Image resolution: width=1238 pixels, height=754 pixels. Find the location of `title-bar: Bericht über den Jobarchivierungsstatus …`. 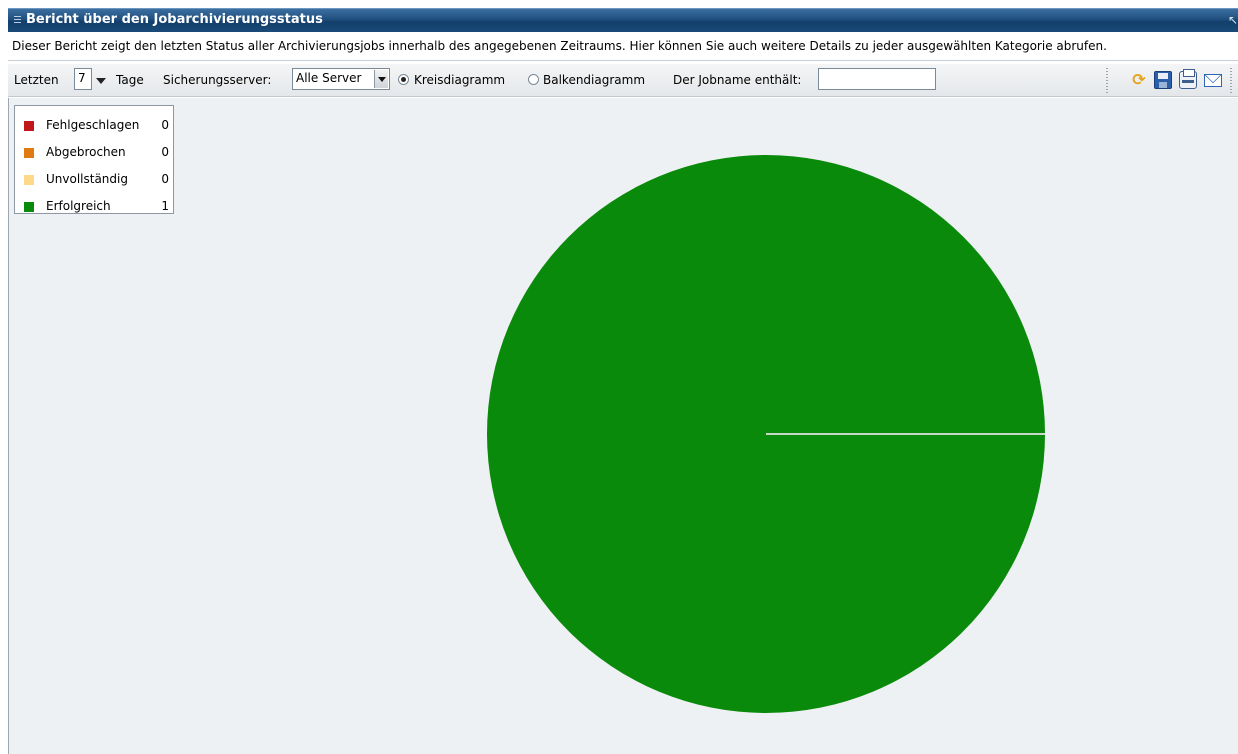

title-bar: Bericht über den Jobarchivierungsstatus … is located at coordinates (623, 20).